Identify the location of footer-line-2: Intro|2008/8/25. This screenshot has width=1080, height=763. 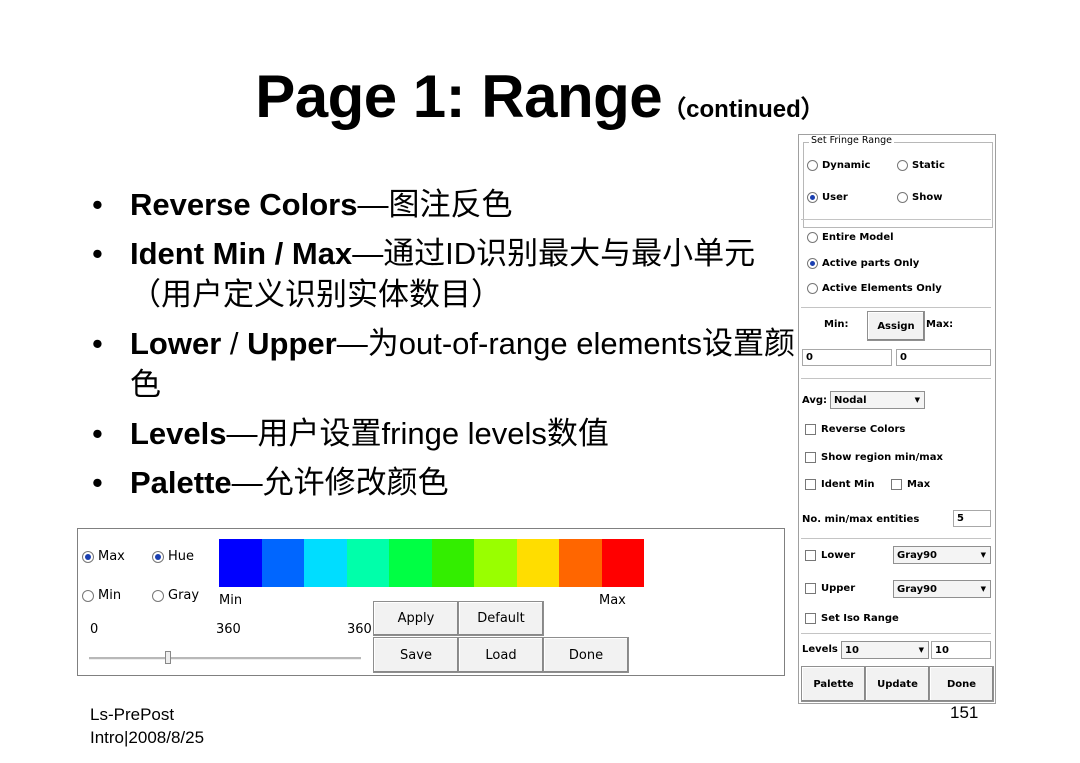
(147, 737).